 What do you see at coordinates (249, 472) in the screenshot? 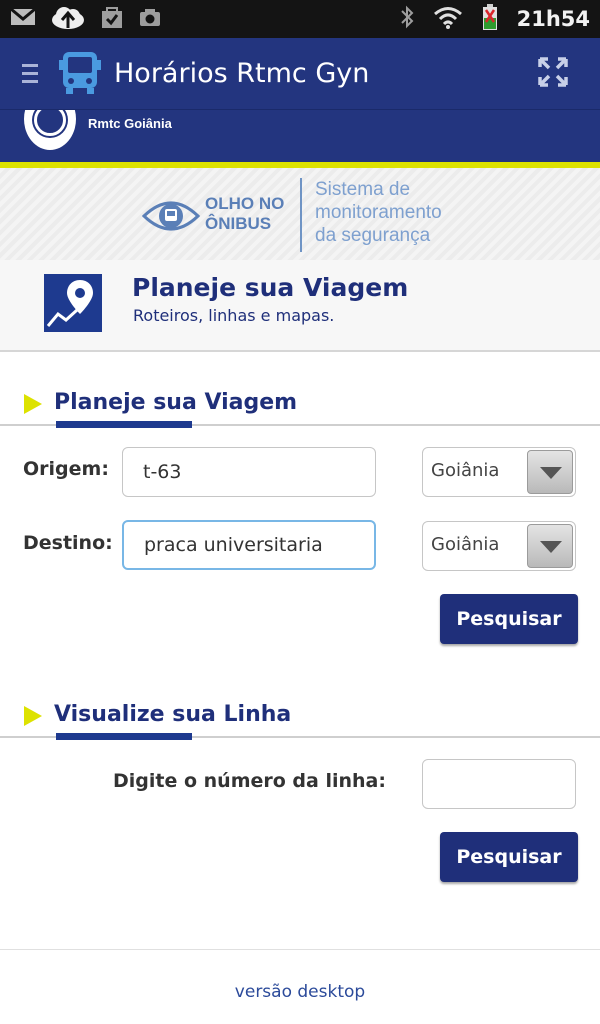
I see `origin-input: t-63` at bounding box center [249, 472].